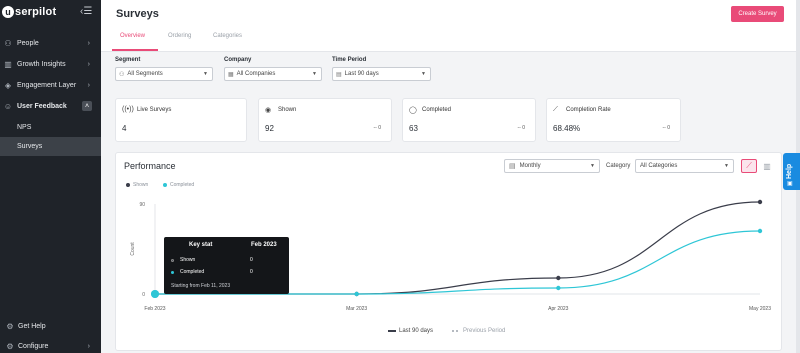 The height and width of the screenshot is (353, 800). I want to click on help-label: Help, so click(789, 171).